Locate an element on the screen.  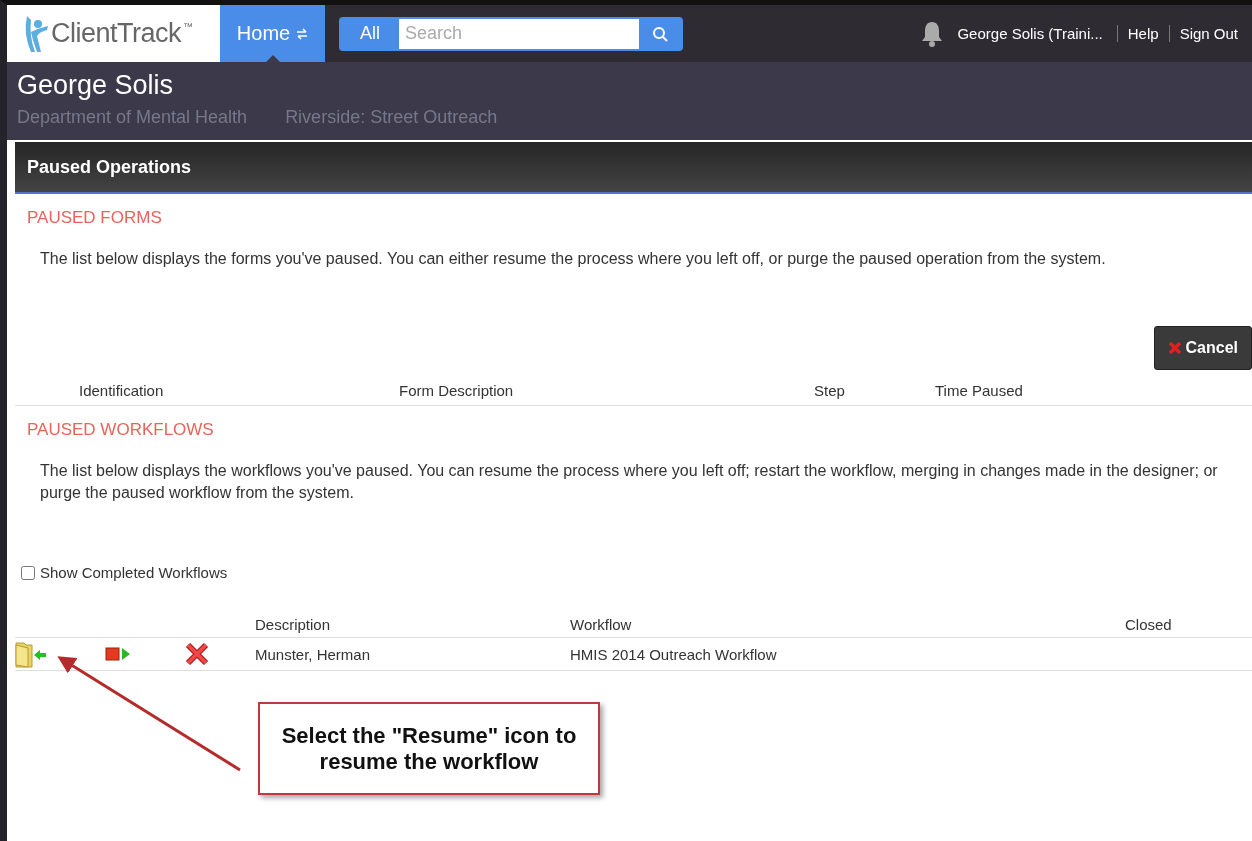
section-description: The list below displays the forms you've paused. You can either resume the process where you left off, or purge the paused operation from the system. is located at coordinates (573, 259).